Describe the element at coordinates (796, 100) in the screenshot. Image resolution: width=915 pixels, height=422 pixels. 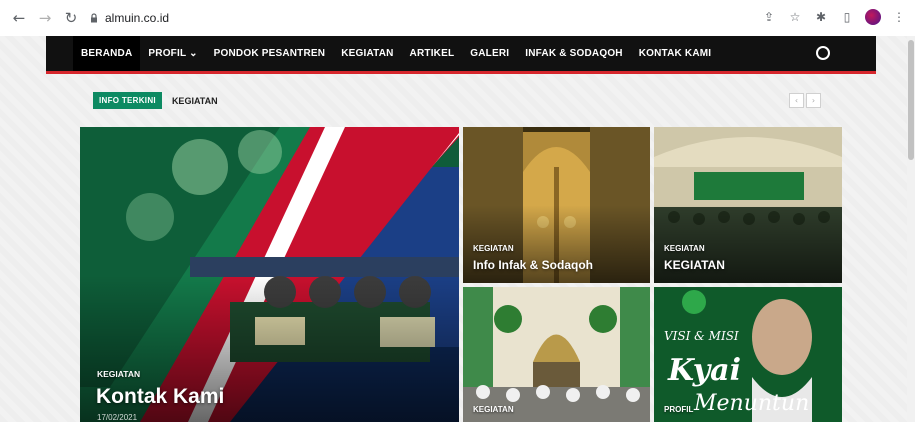
I see `prev-arrow-icon: ‹` at that location.